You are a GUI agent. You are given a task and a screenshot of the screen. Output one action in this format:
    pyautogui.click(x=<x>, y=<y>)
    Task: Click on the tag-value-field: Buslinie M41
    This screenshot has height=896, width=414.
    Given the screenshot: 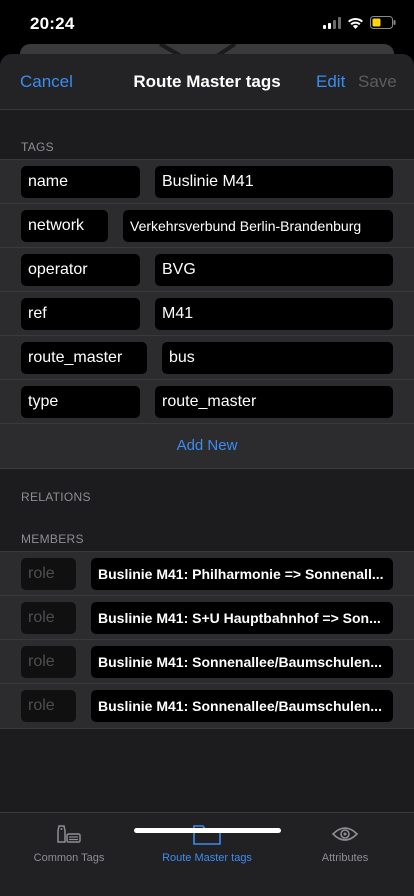 What is the action you would take?
    pyautogui.click(x=274, y=182)
    